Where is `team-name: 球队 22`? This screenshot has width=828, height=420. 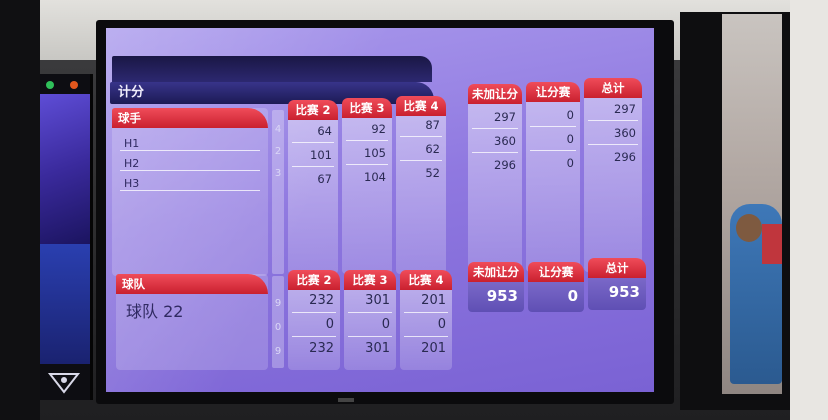 team-name: 球队 22 is located at coordinates (155, 311).